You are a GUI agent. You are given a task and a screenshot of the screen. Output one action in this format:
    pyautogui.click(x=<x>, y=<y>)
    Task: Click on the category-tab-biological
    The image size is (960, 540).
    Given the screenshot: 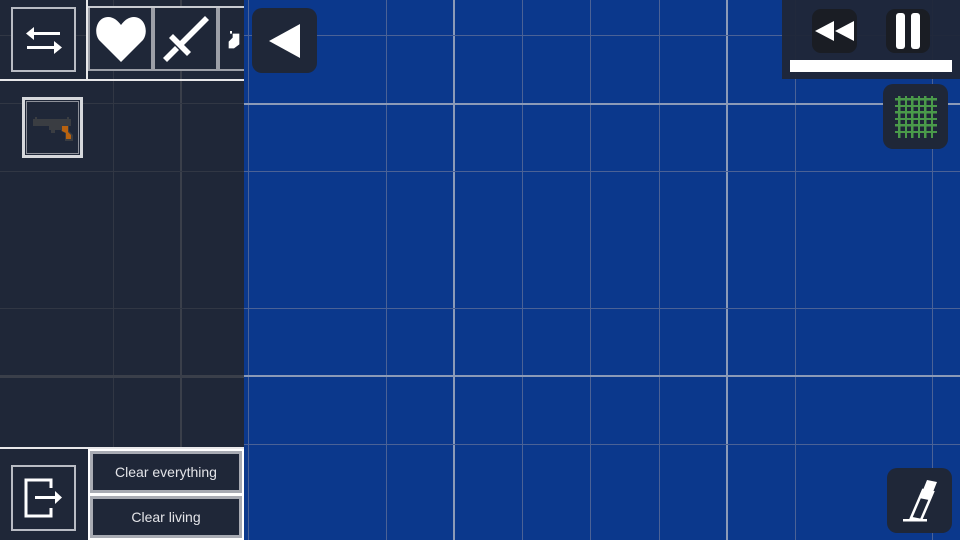 What is the action you would take?
    pyautogui.click(x=120, y=39)
    